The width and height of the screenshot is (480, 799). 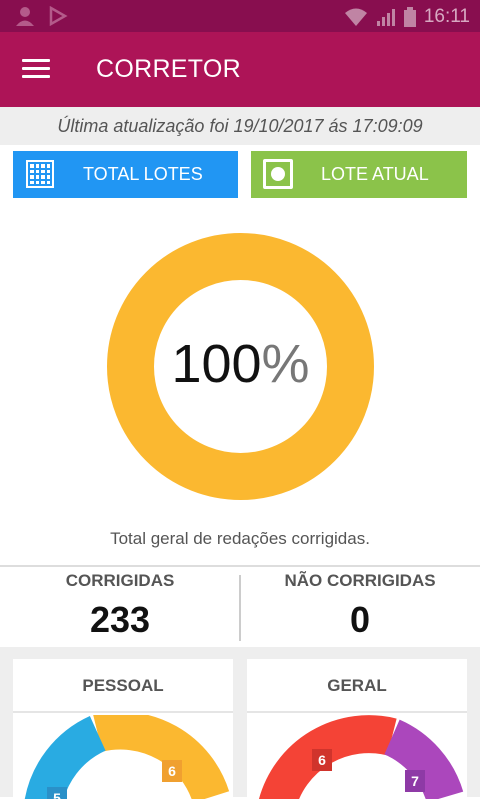 I want to click on menu-icon, so click(x=37, y=69).